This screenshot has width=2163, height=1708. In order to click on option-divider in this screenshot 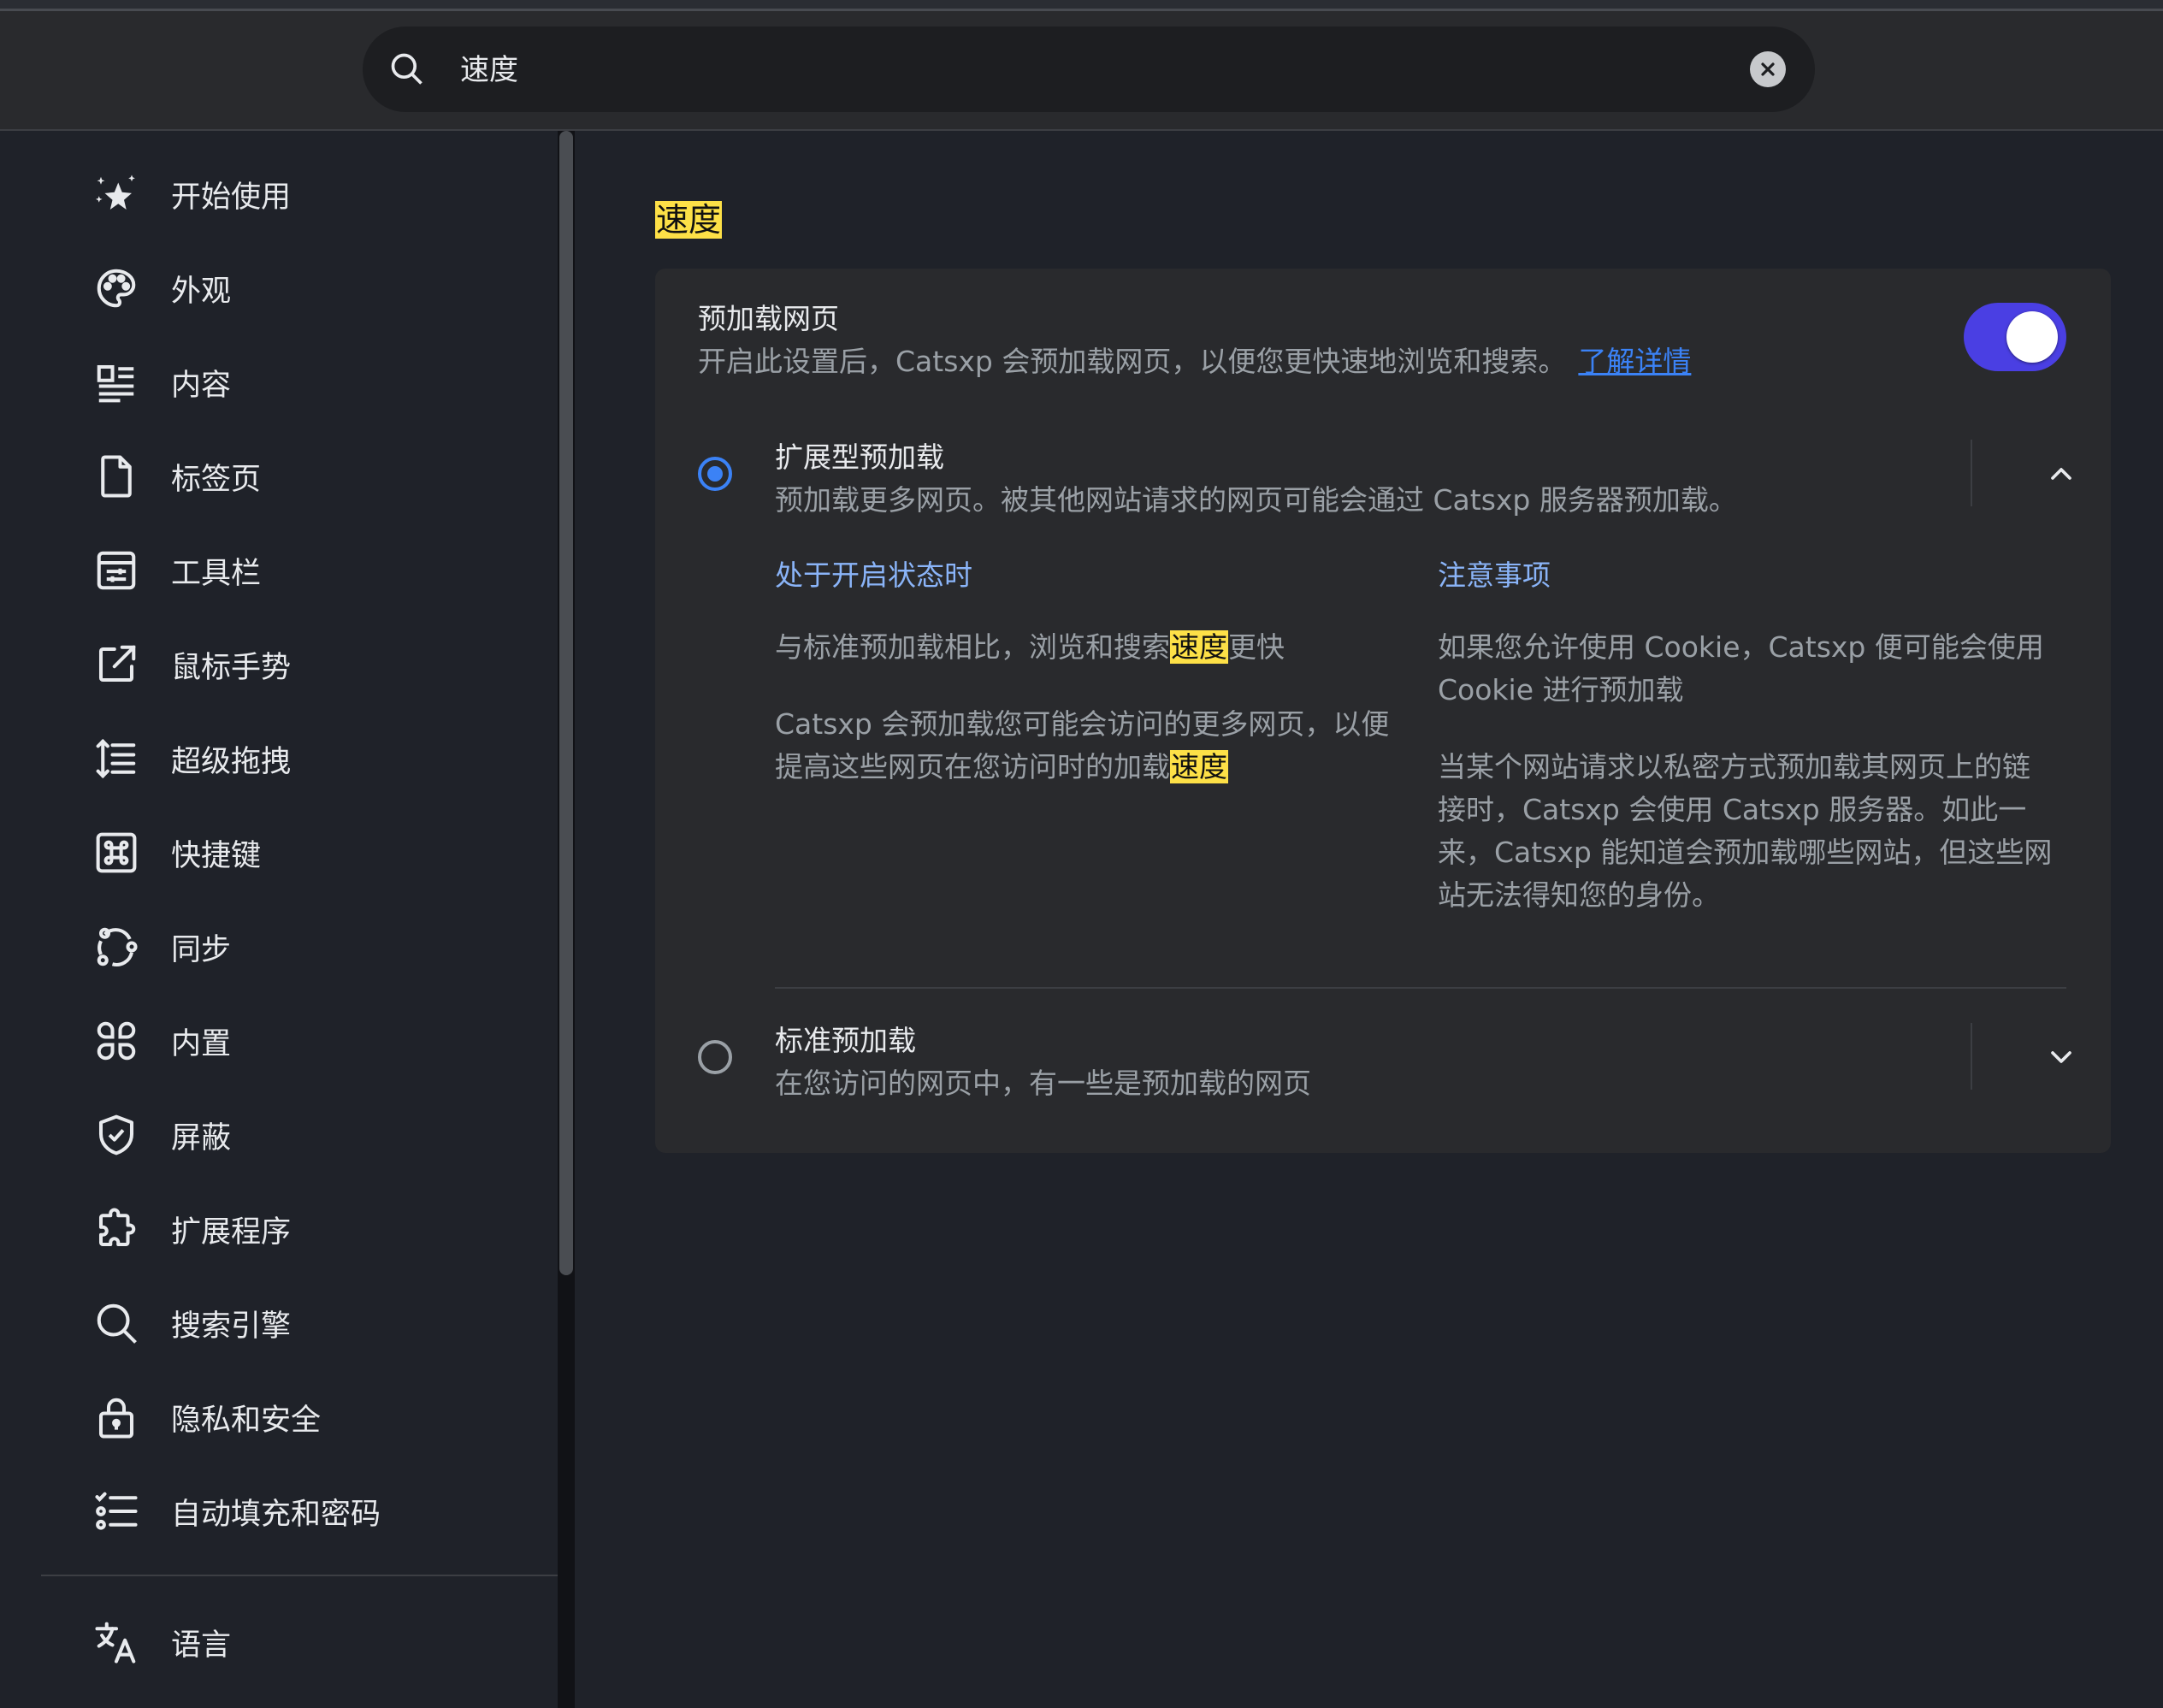, I will do `click(1420, 988)`.